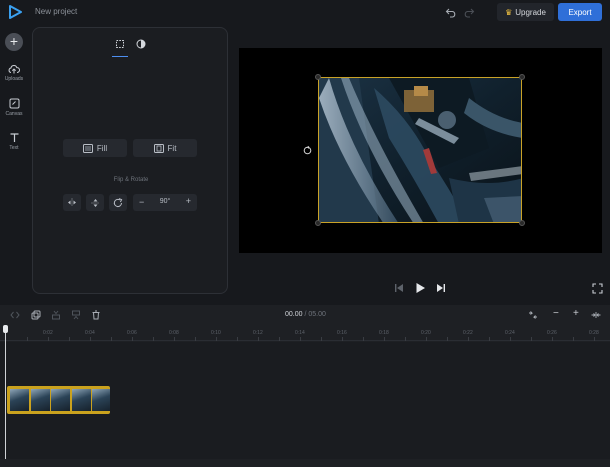 The height and width of the screenshot is (467, 610). Describe the element at coordinates (318, 77) in the screenshot. I see `resize-handle-top-left` at that location.